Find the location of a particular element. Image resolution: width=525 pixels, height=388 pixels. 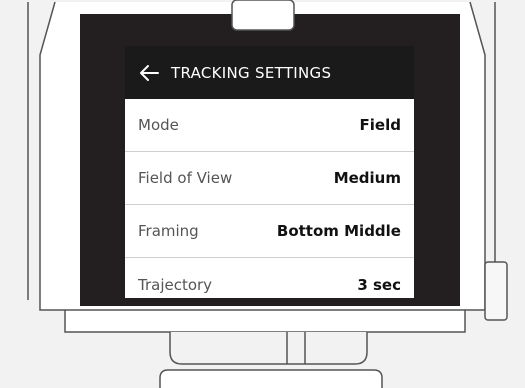

setting-value: Medium is located at coordinates (367, 178).